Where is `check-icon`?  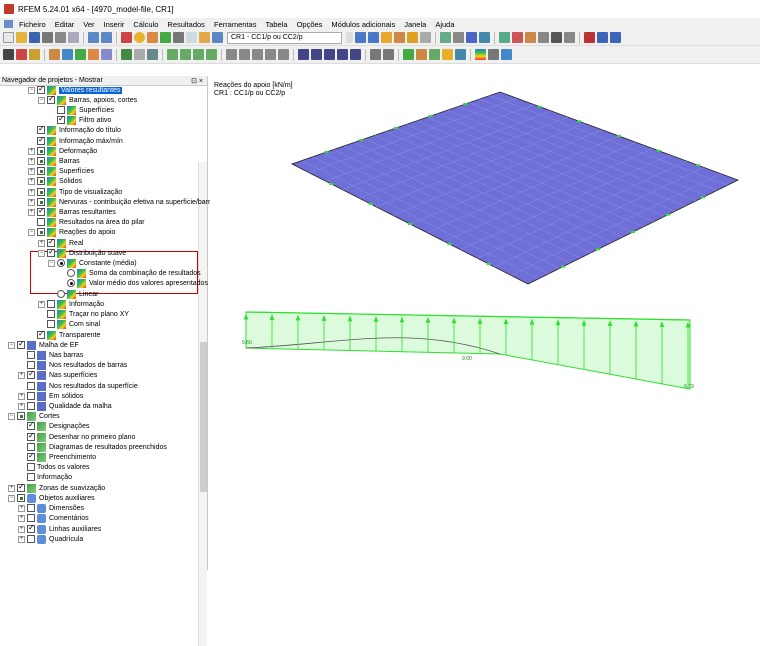 check-icon is located at coordinates (408, 54).